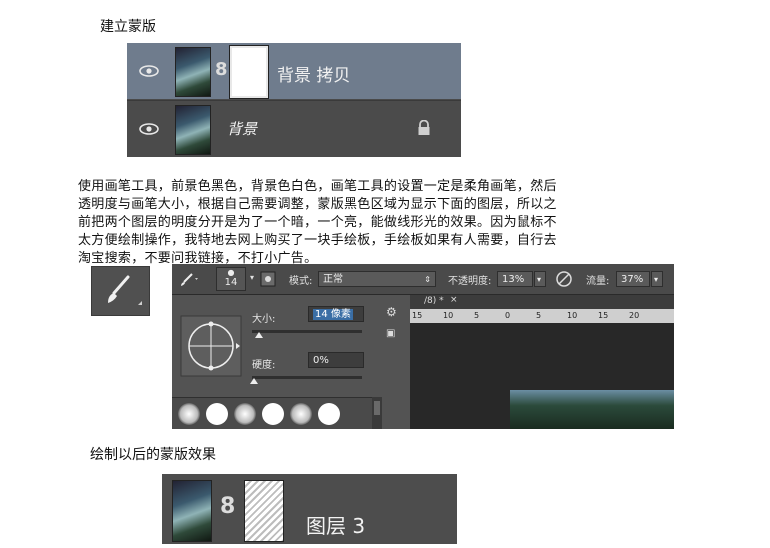 This screenshot has width=770, height=548. I want to click on document-canvas: /8) * × 15 10 5 0 5 10 15 20, so click(542, 362).